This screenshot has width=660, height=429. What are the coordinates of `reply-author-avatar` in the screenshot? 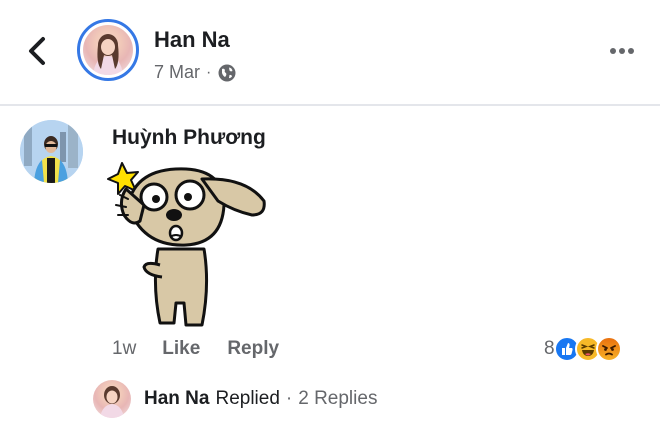 It's located at (112, 399).